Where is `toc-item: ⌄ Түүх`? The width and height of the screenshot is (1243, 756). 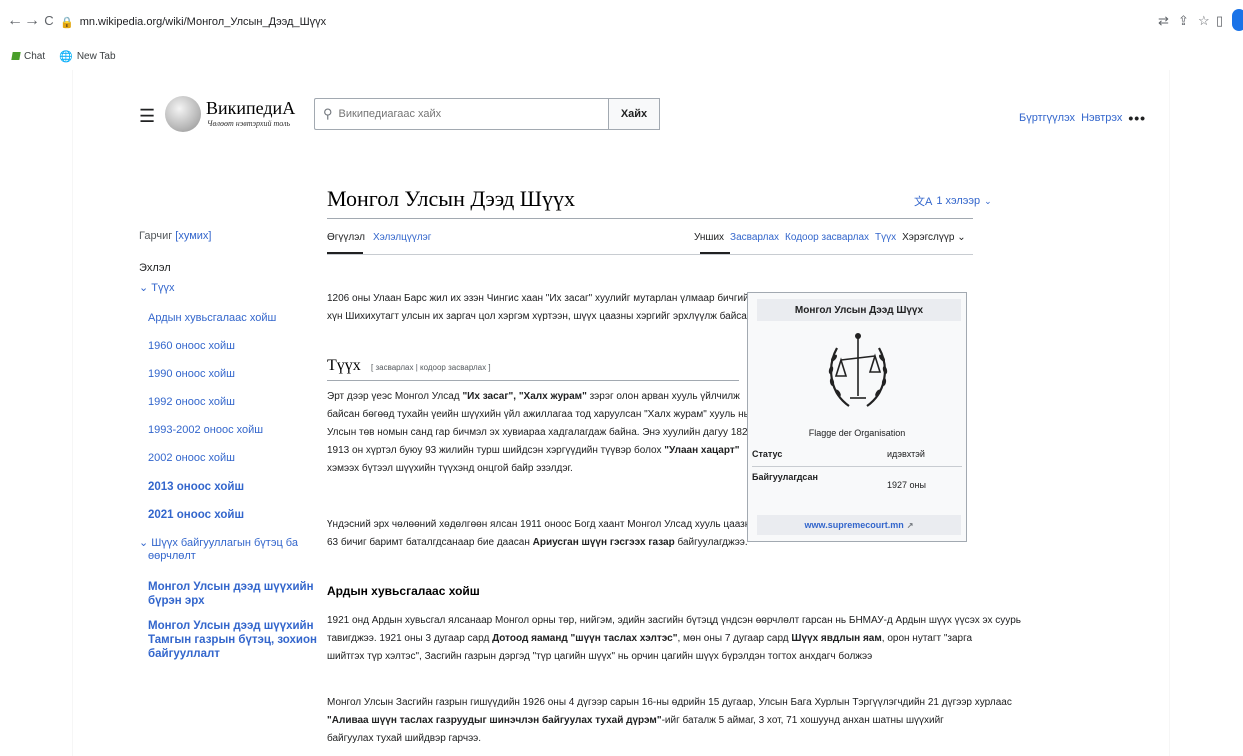 toc-item: ⌄ Түүх is located at coordinates (157, 289).